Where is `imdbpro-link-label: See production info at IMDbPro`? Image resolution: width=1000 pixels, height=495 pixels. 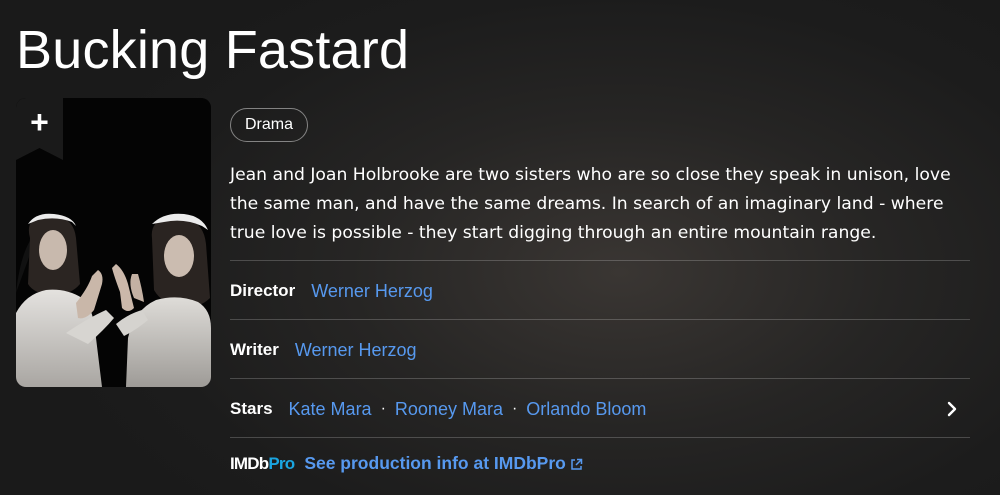
imdbpro-link-label: See production info at IMDbPro is located at coordinates (435, 462).